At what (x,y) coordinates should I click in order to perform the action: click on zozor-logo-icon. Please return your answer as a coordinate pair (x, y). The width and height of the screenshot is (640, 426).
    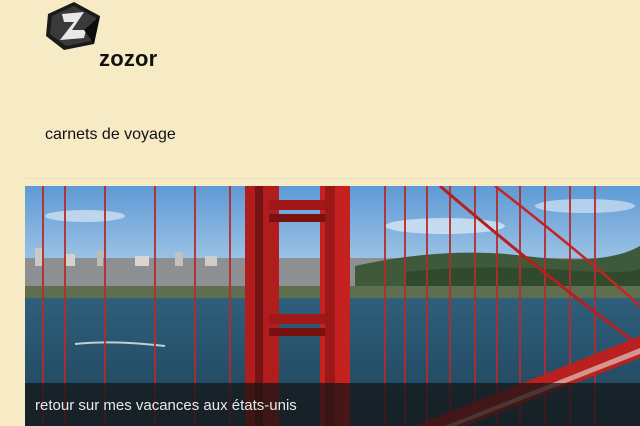
    Looking at the image, I should click on (74, 26).